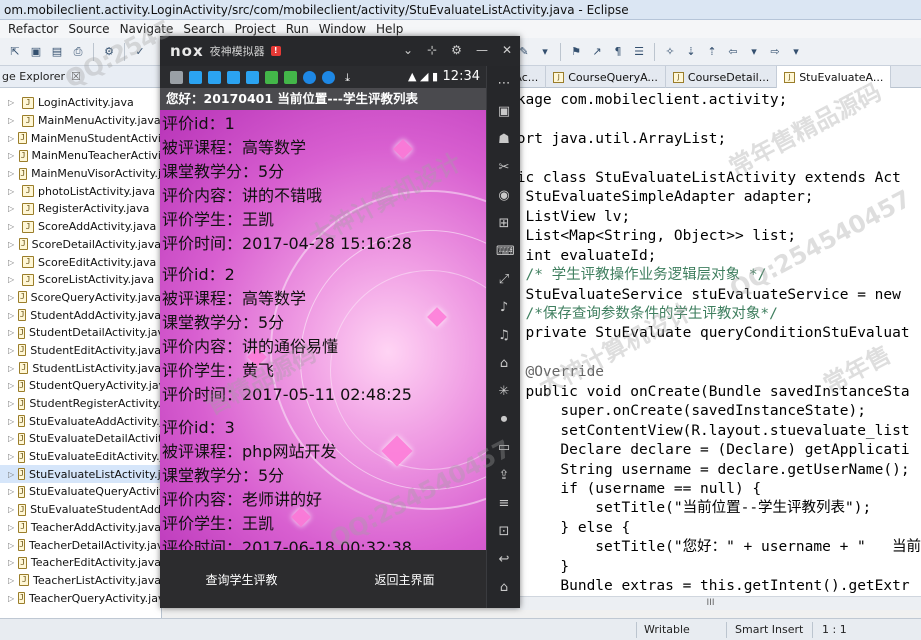 This screenshot has width=921, height=640. Describe the element at coordinates (504, 560) in the screenshot. I see `back-icon: ↩` at that location.